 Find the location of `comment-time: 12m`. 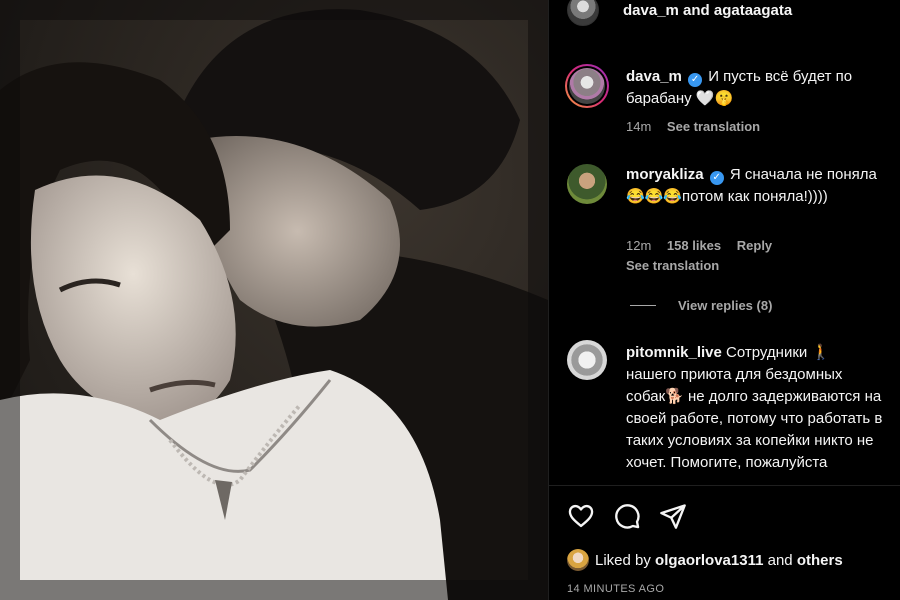

comment-time: 12m is located at coordinates (639, 245).